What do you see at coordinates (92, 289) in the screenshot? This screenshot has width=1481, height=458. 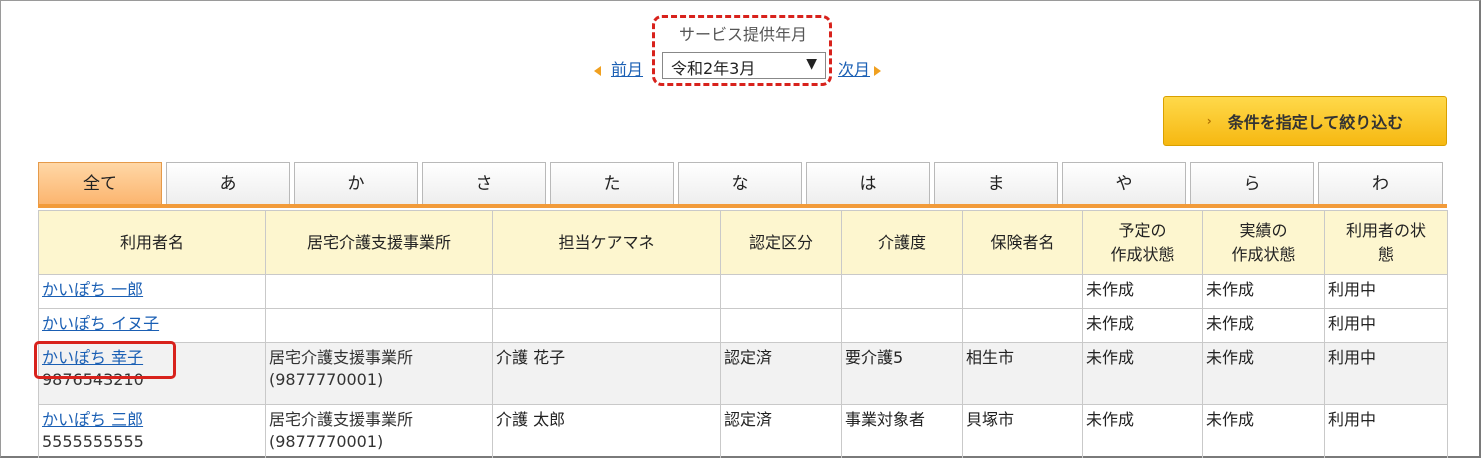 I see `user-name-link: かいぽち 一郎` at bounding box center [92, 289].